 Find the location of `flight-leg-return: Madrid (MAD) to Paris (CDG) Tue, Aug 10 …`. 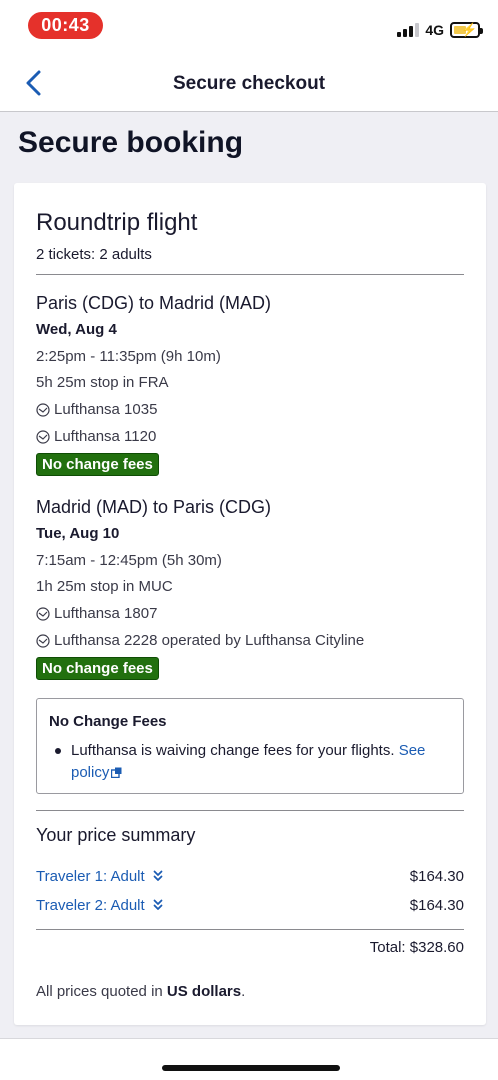

flight-leg-return: Madrid (MAD) to Paris (CDG) Tue, Aug 10 … is located at coordinates (250, 587).